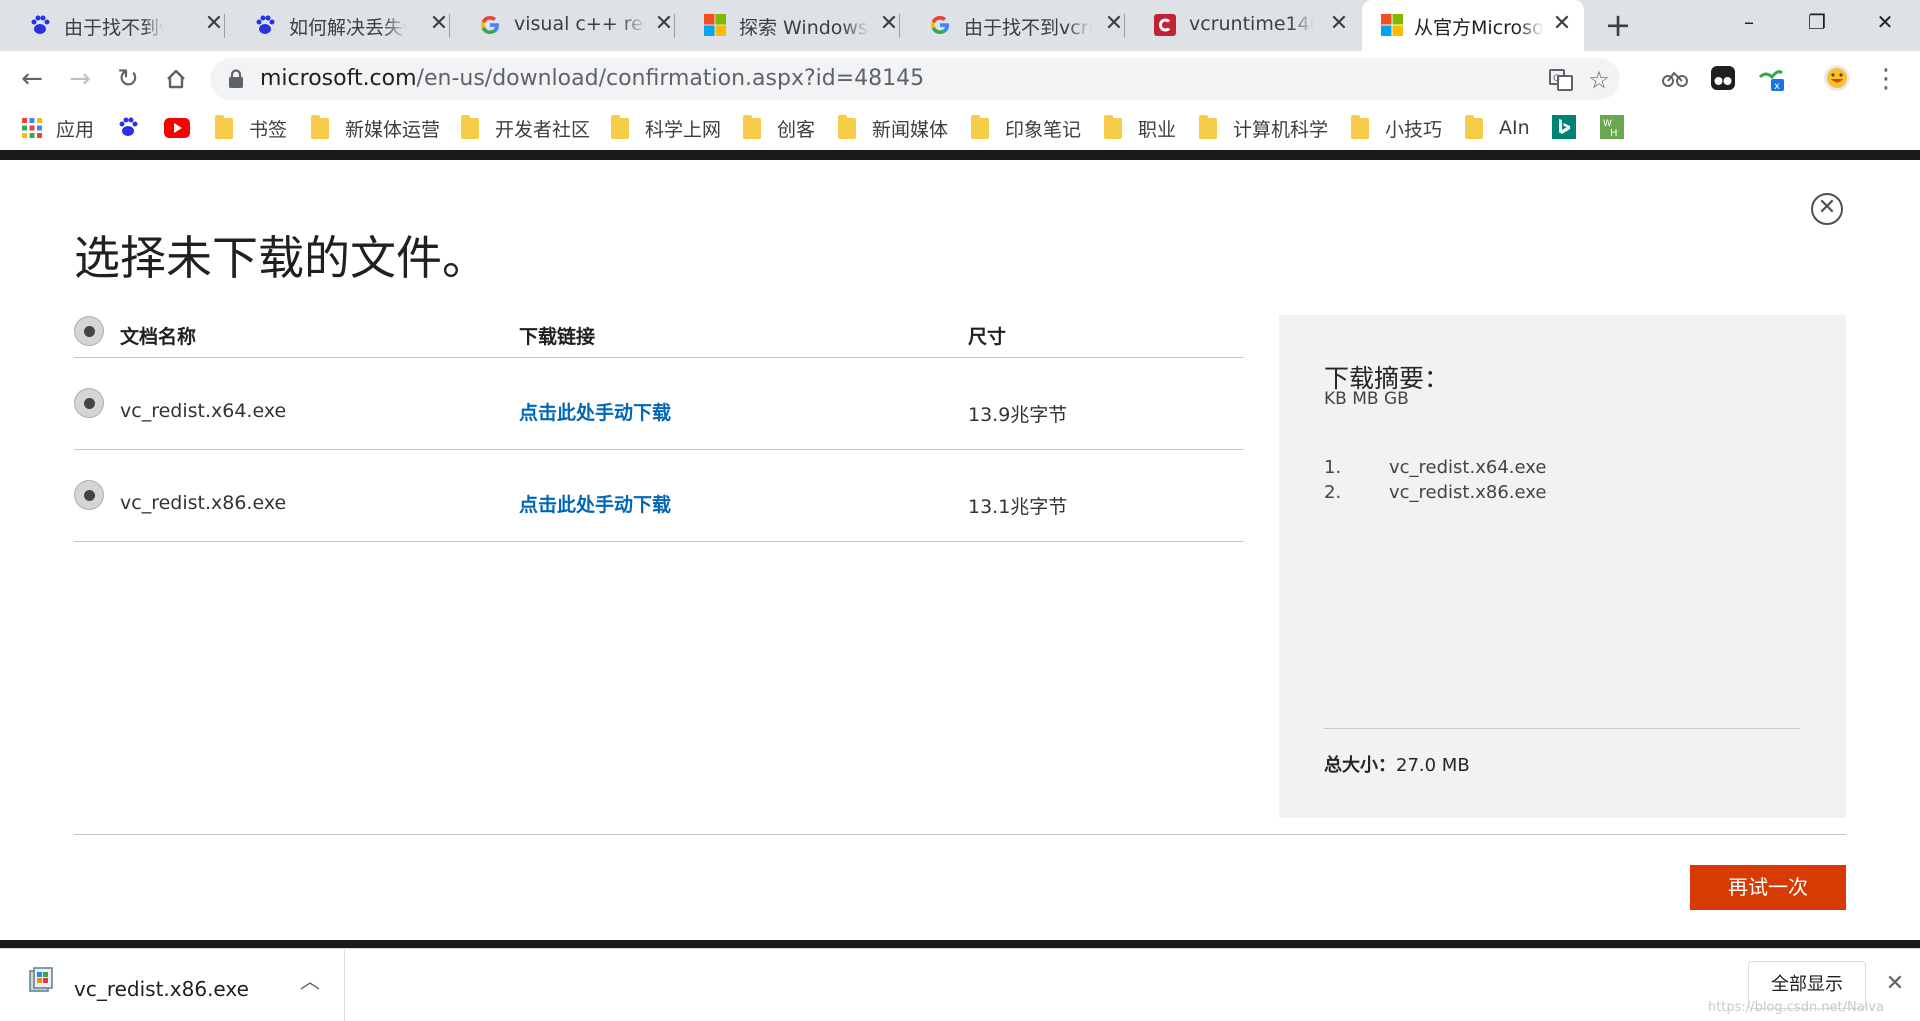  Describe the element at coordinates (1618, 25) in the screenshot. I see `new-tab-button: +` at that location.